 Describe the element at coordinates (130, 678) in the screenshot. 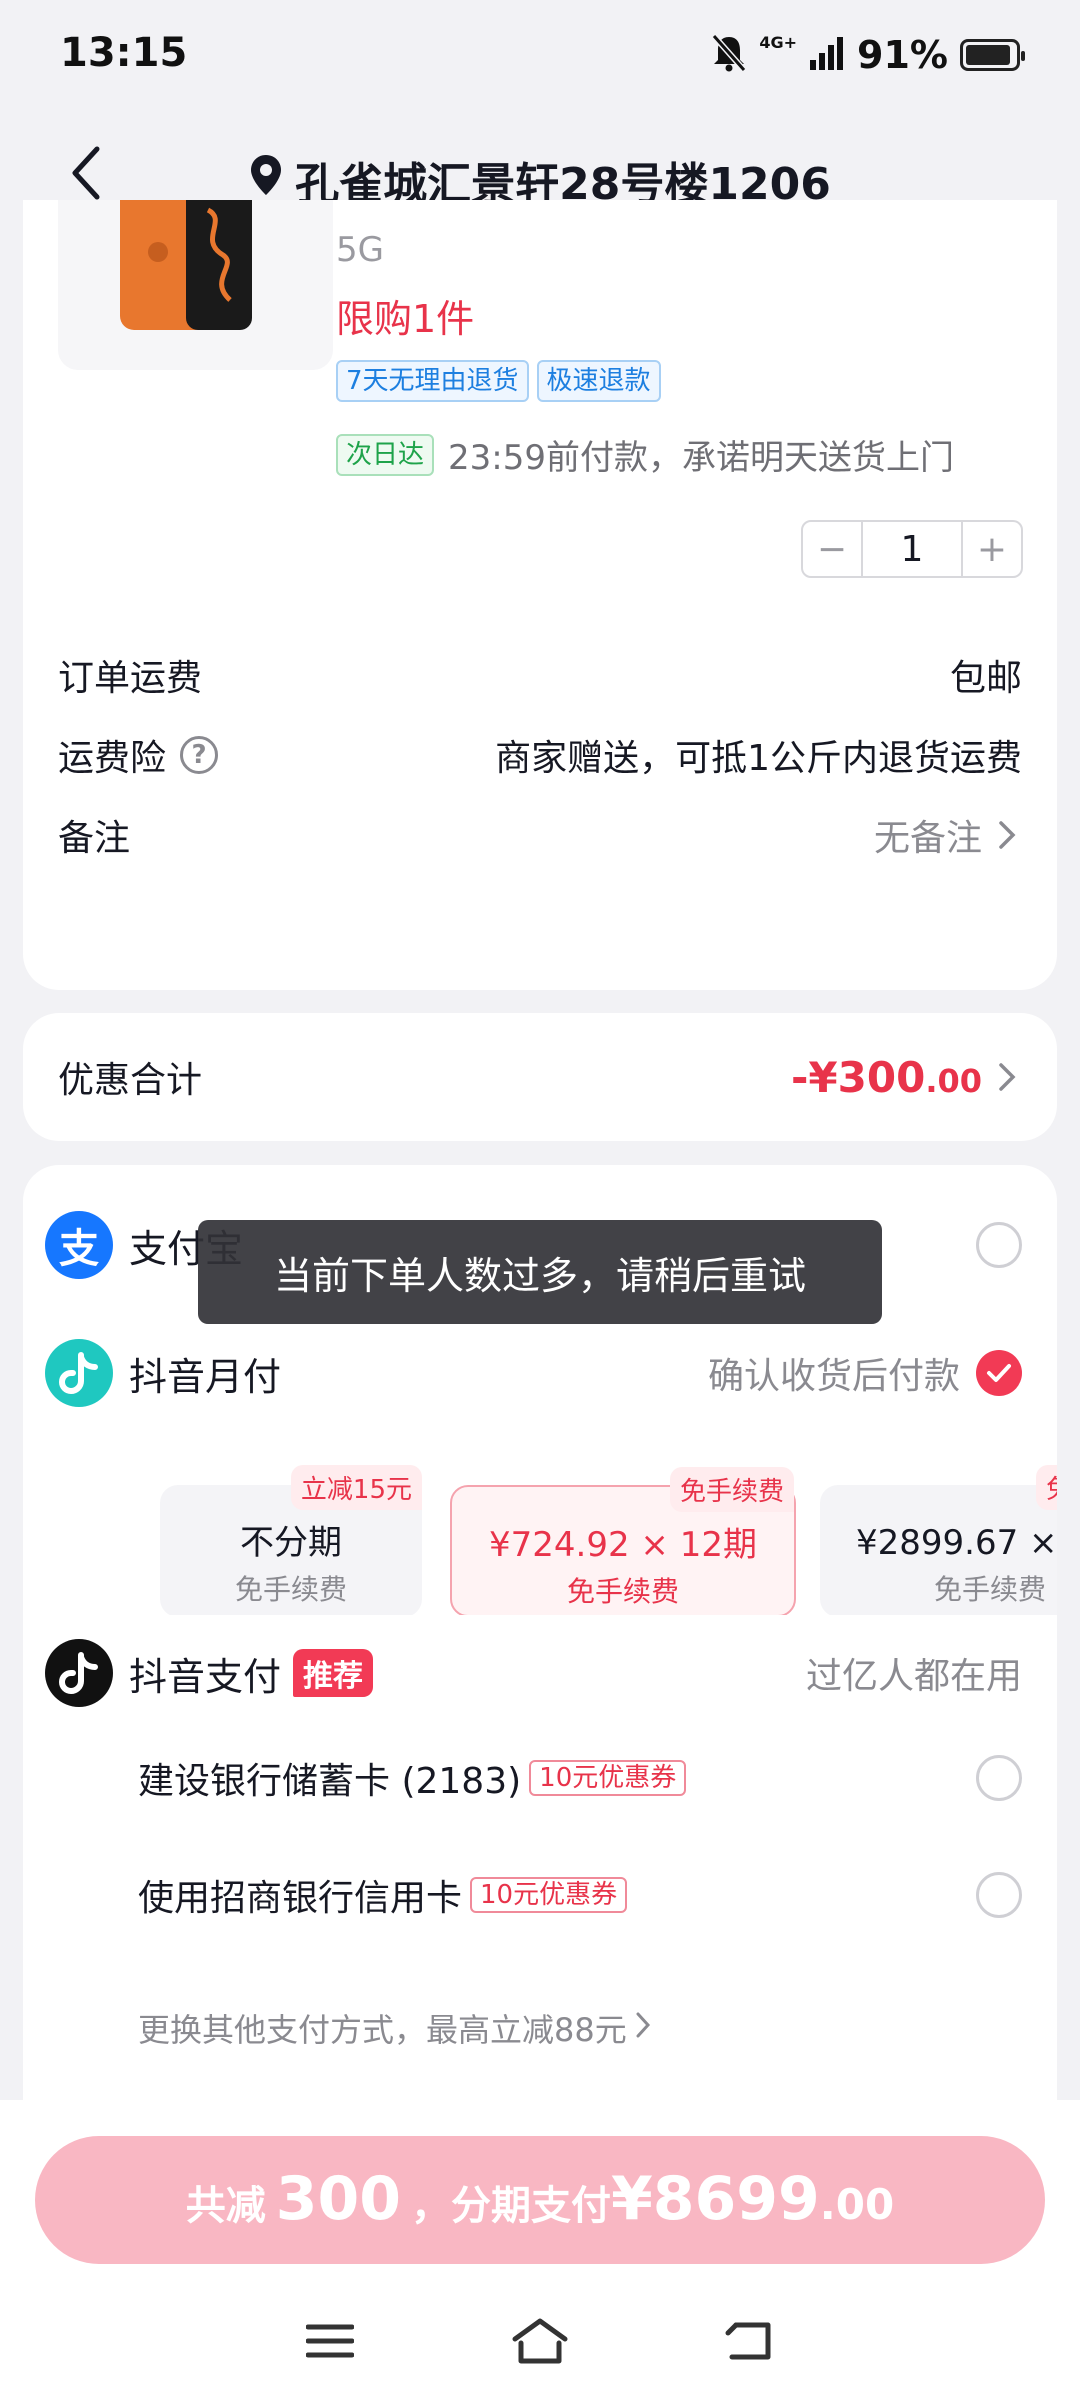

I see `shipping-label: 订单运费` at that location.